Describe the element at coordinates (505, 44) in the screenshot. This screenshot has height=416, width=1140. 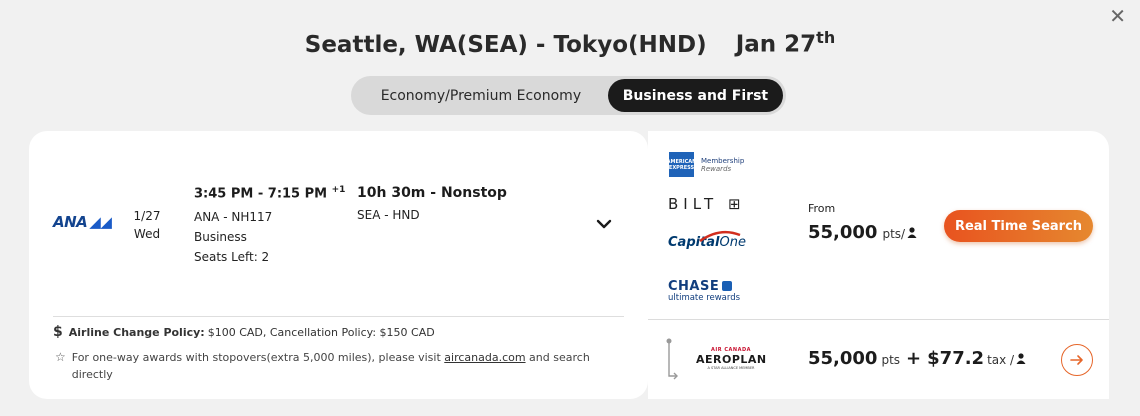
I see `route-title: Seattle, WA(SEA) - Tokyo(HND)` at that location.